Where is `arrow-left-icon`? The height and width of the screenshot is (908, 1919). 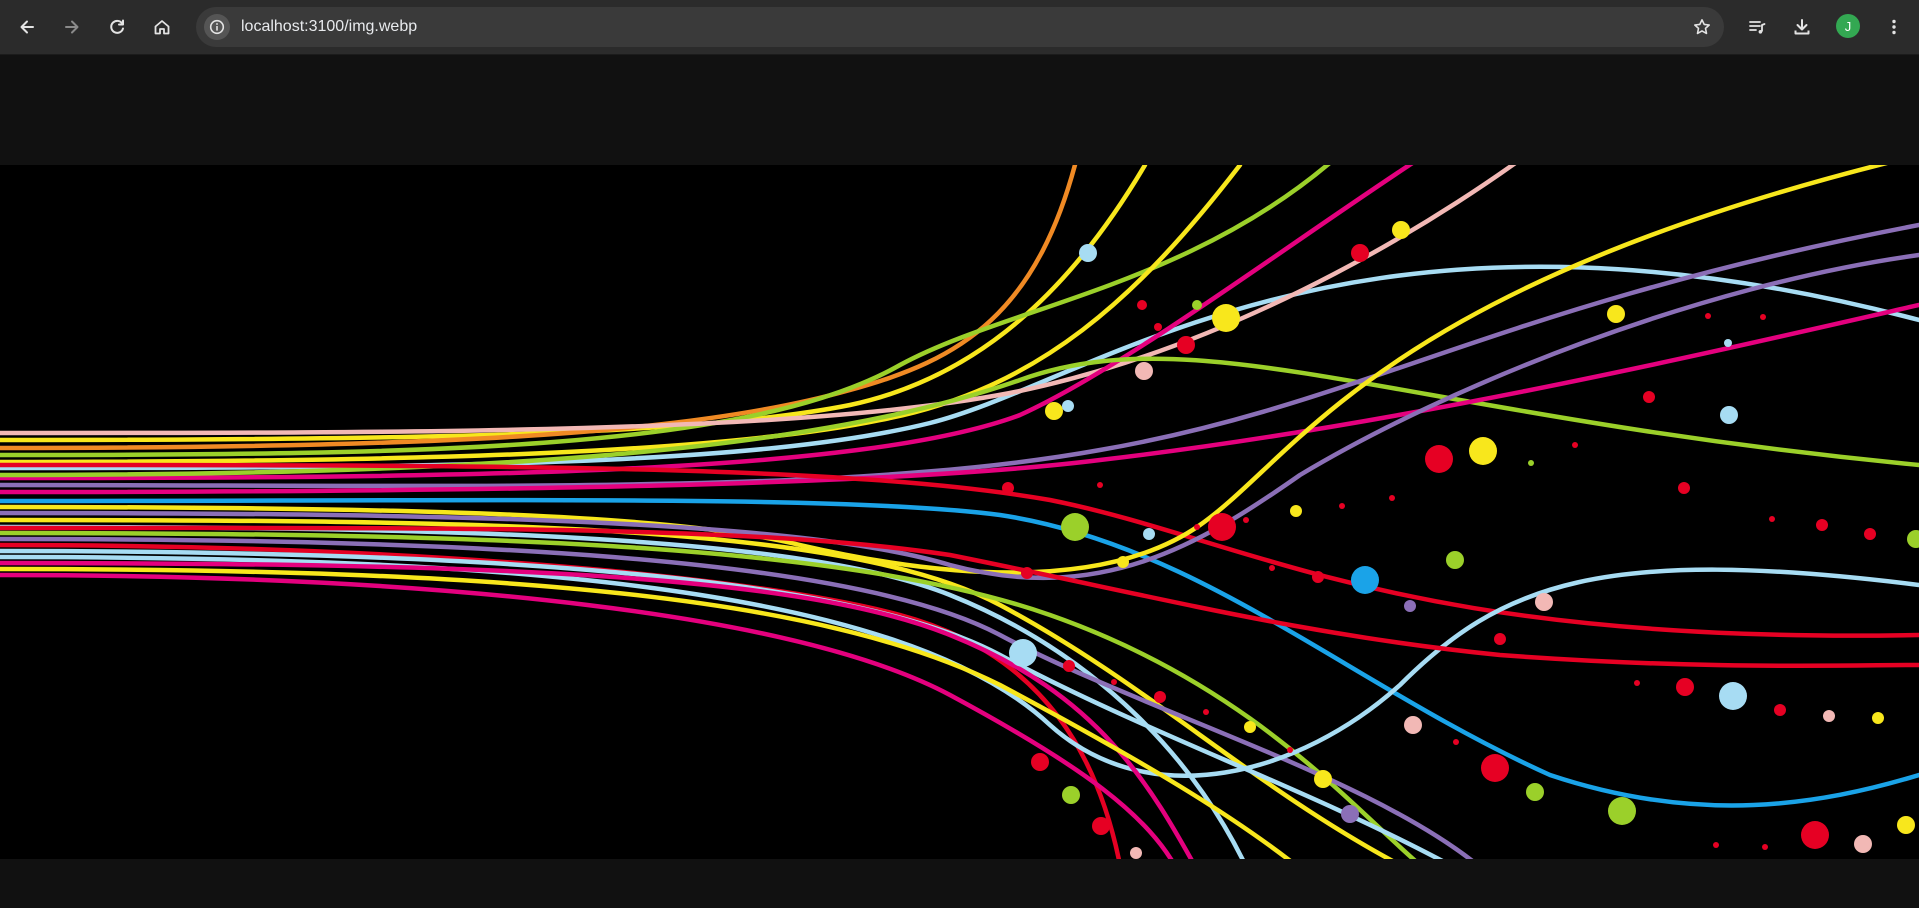
arrow-left-icon is located at coordinates (27, 27).